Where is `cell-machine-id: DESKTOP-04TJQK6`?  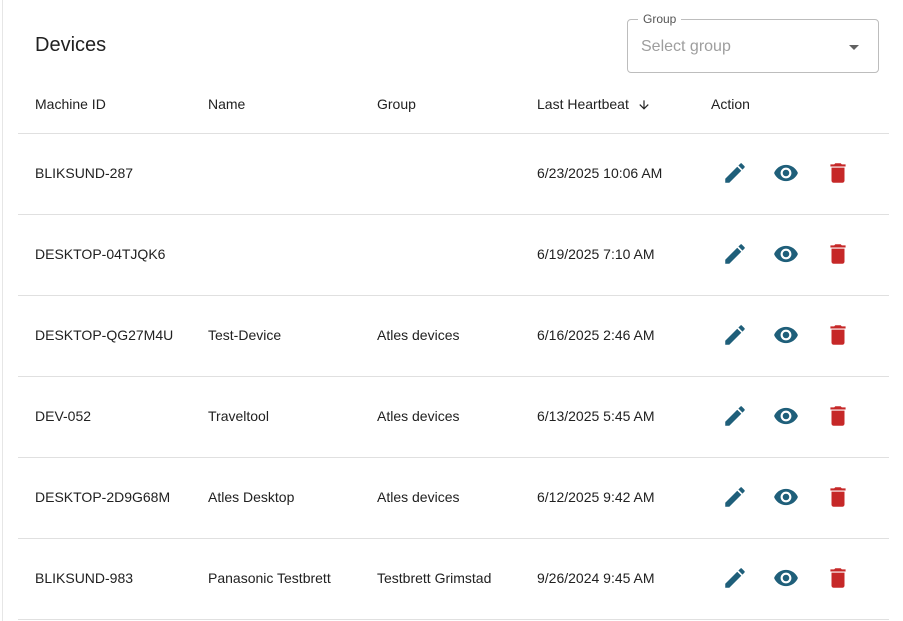
cell-machine-id: DESKTOP-04TJQK6 is located at coordinates (100, 254).